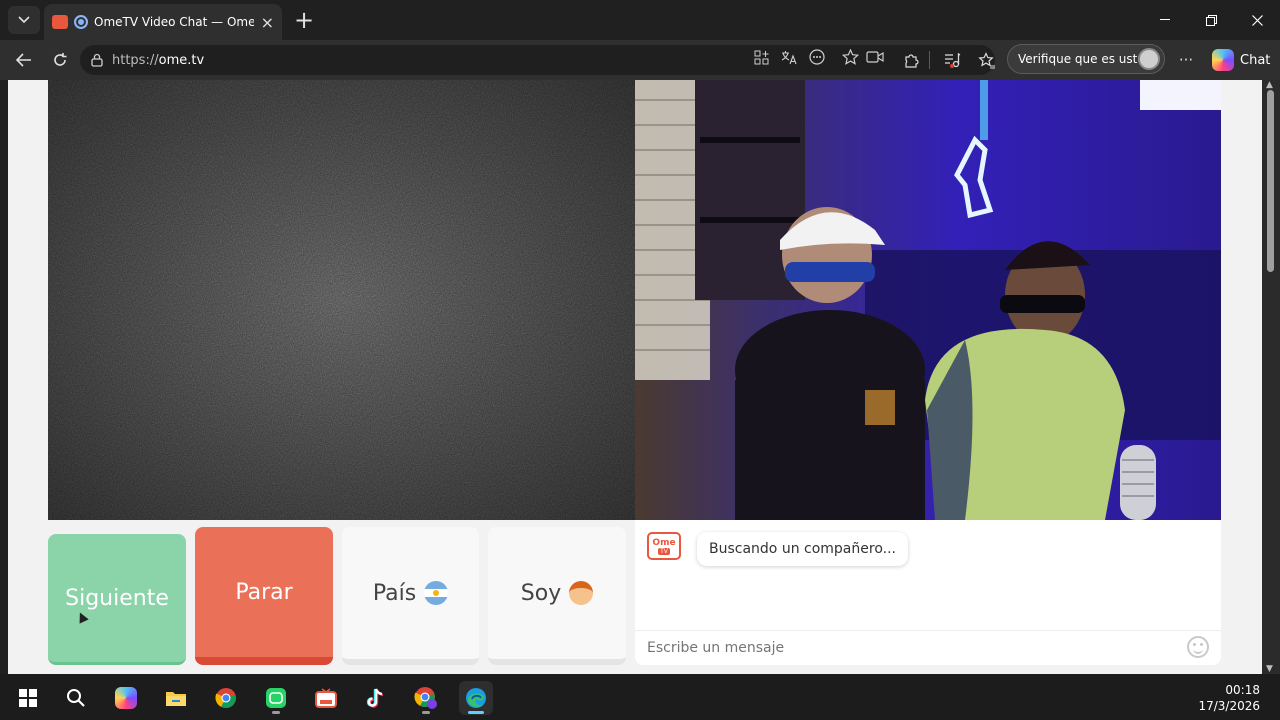  I want to click on country-button-label: País, so click(394, 593).